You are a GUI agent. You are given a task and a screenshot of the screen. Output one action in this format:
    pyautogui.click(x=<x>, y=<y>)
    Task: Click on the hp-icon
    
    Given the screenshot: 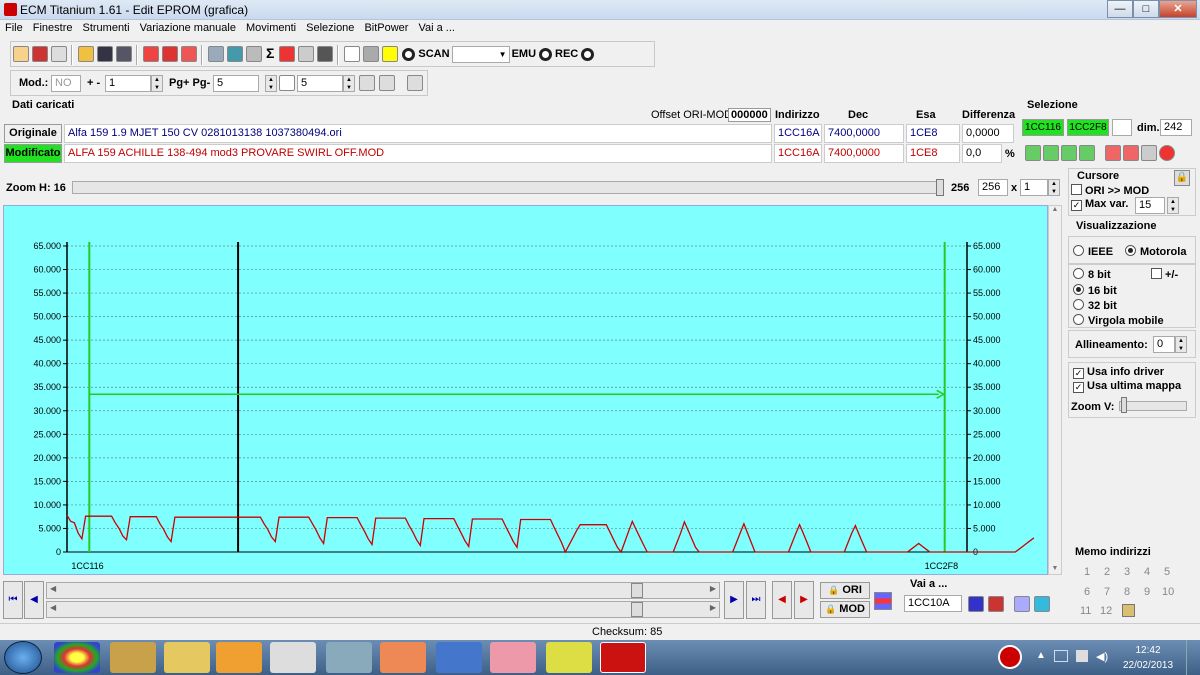 What is the action you would take?
    pyautogui.click(x=293, y=657)
    